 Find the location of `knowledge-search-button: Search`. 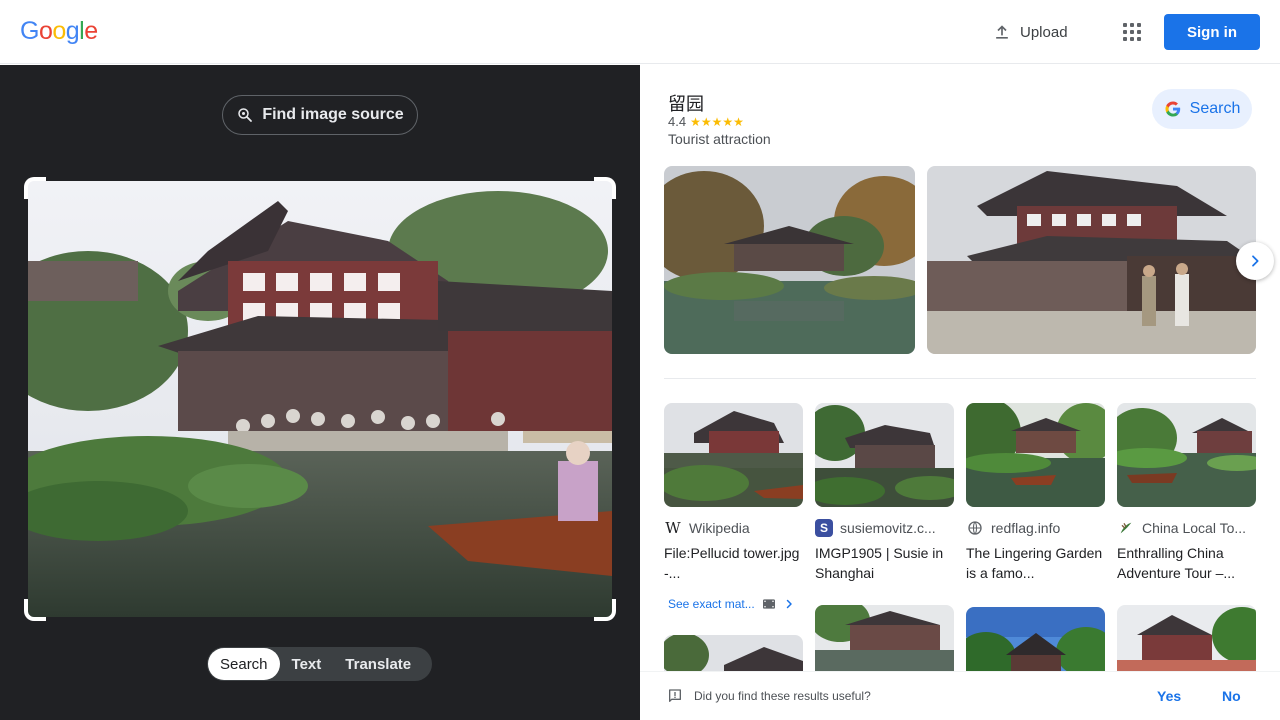

knowledge-search-button: Search is located at coordinates (1202, 109).